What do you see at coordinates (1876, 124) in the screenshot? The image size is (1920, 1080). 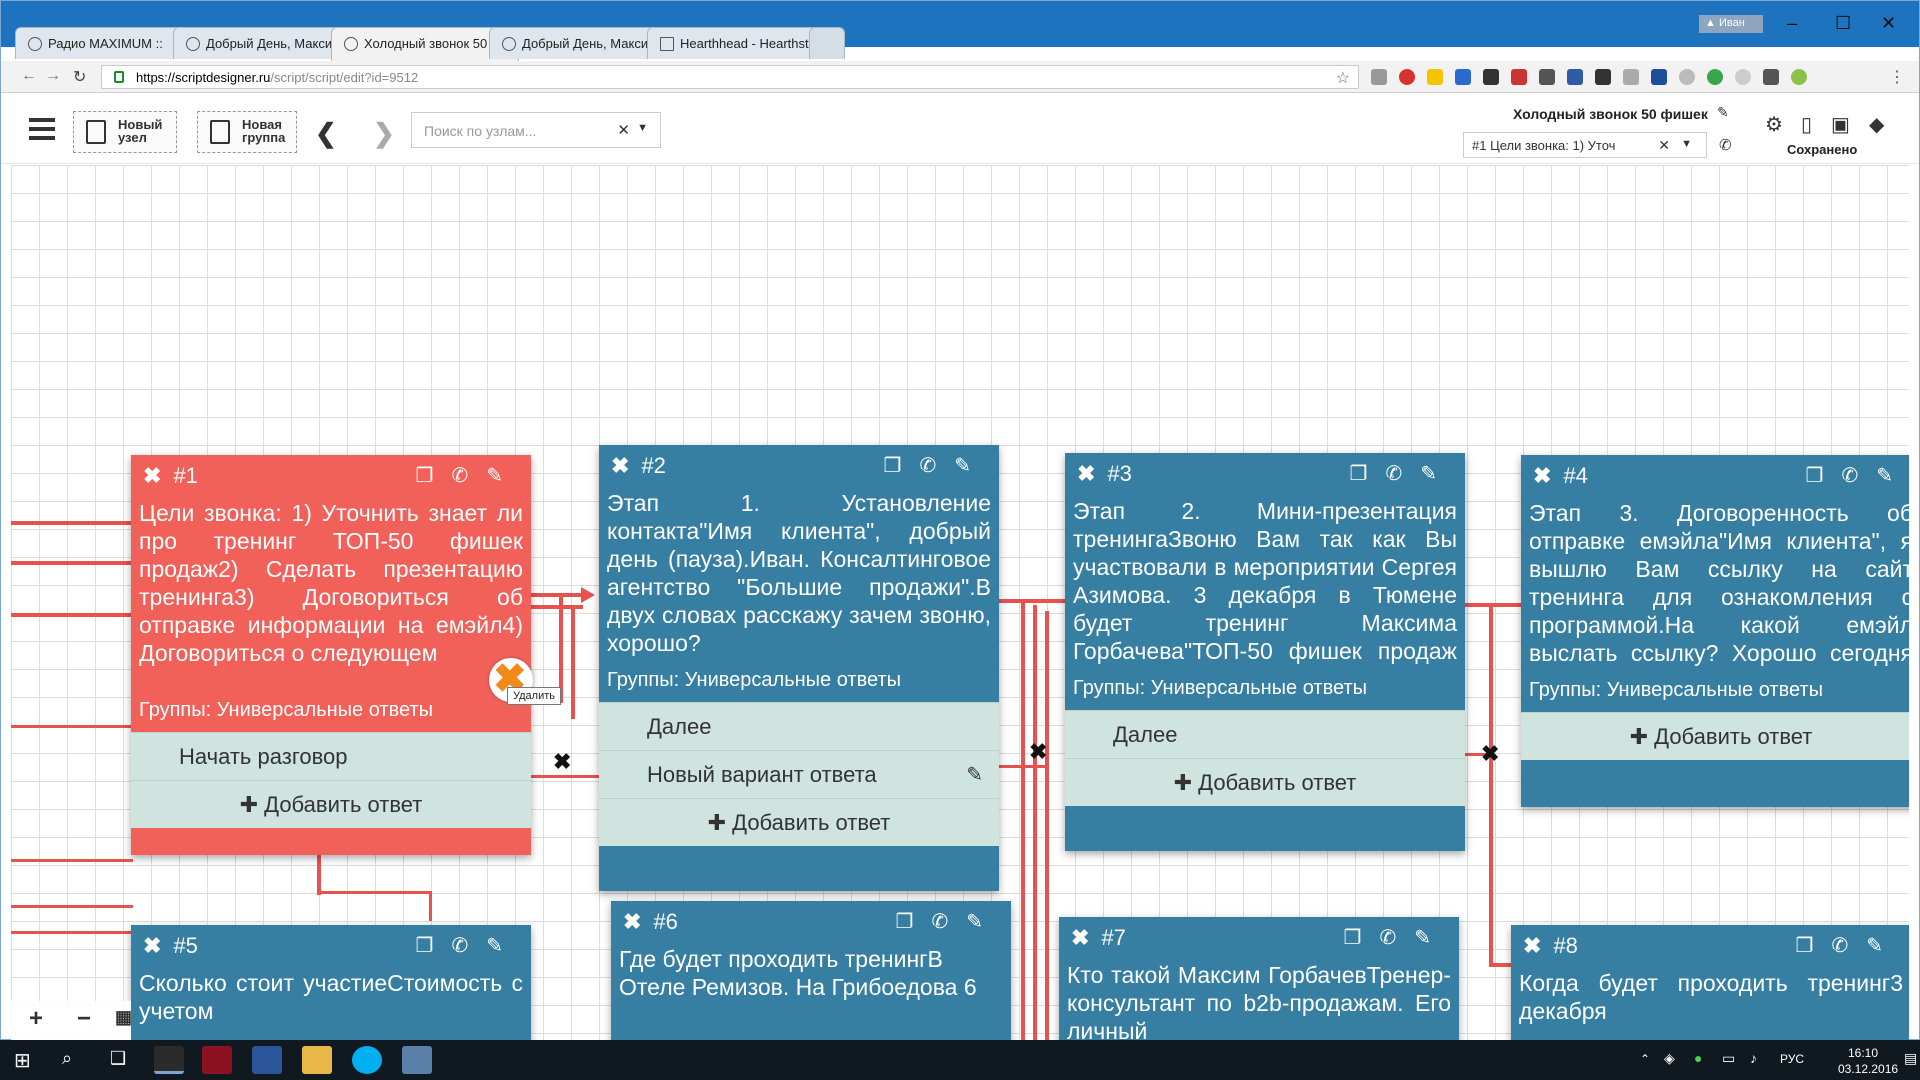 I see `tag-icon: ◆` at bounding box center [1876, 124].